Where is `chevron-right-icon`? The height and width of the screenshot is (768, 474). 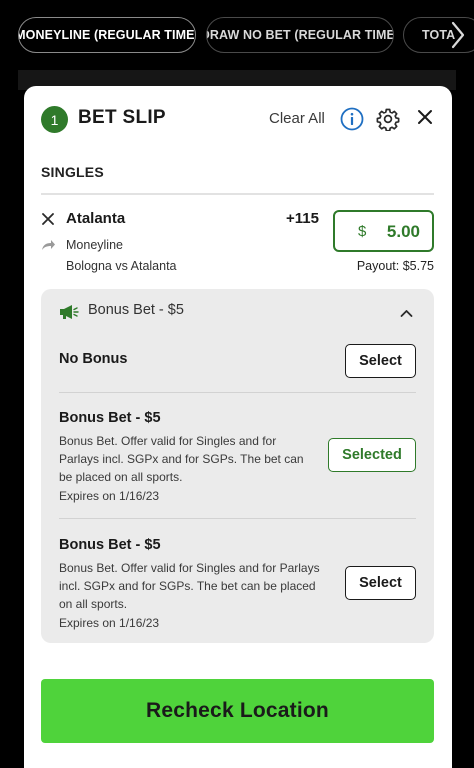
chevron-right-icon is located at coordinates (458, 35).